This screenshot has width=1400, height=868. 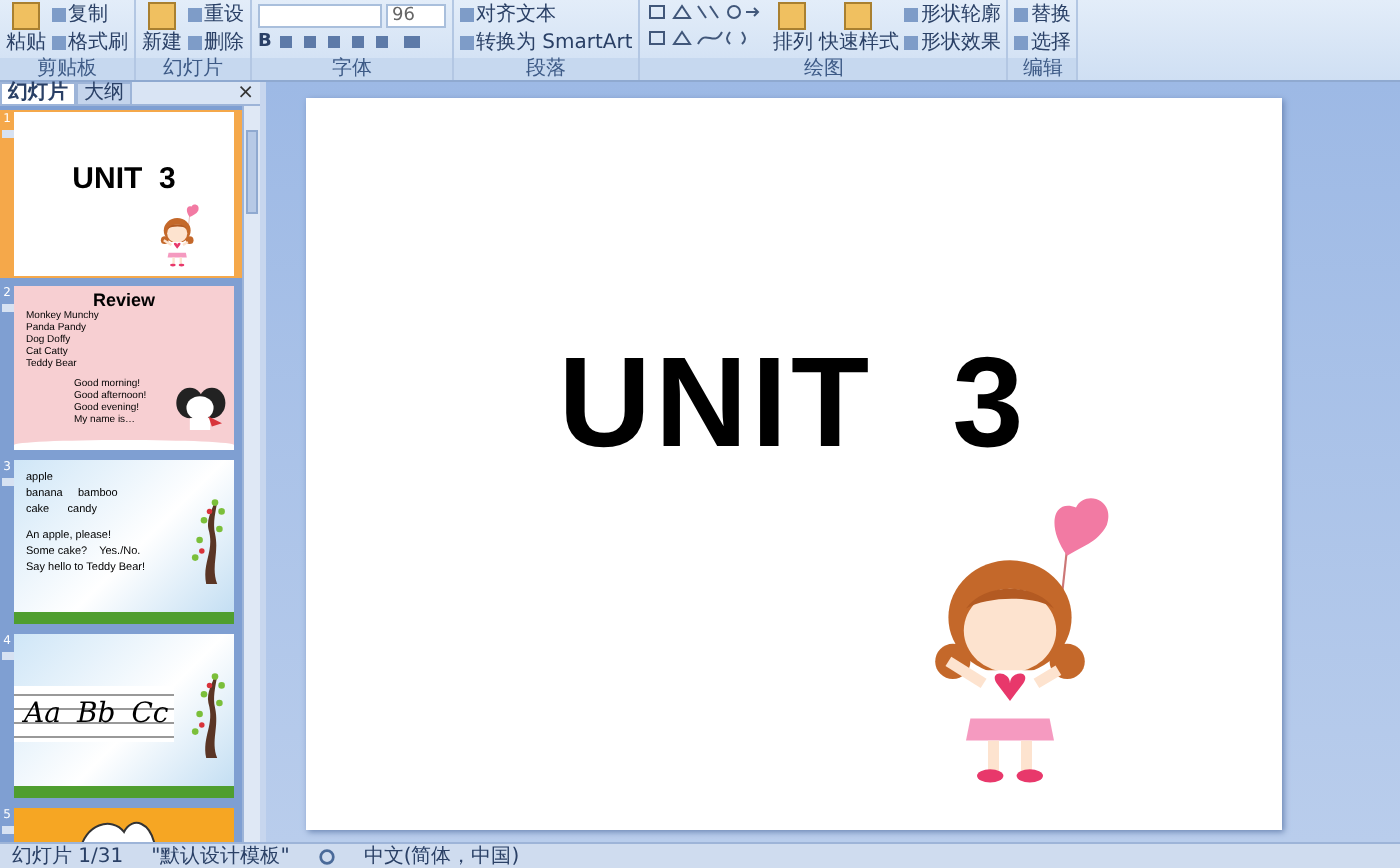 What do you see at coordinates (352, 69) in the screenshot?
I see `group-label: 字体` at bounding box center [352, 69].